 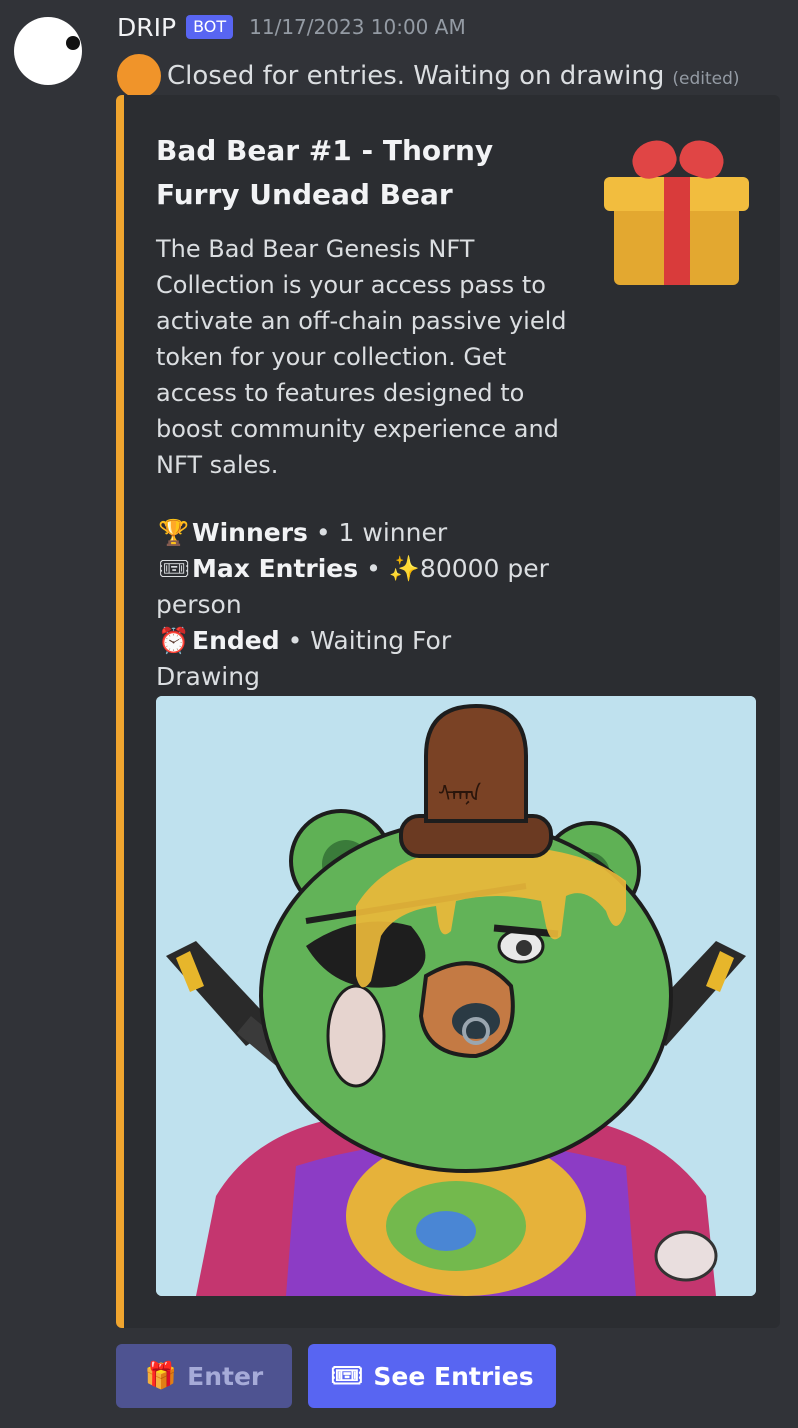 I want to click on gift-icon: 🎁, so click(x=161, y=1376).